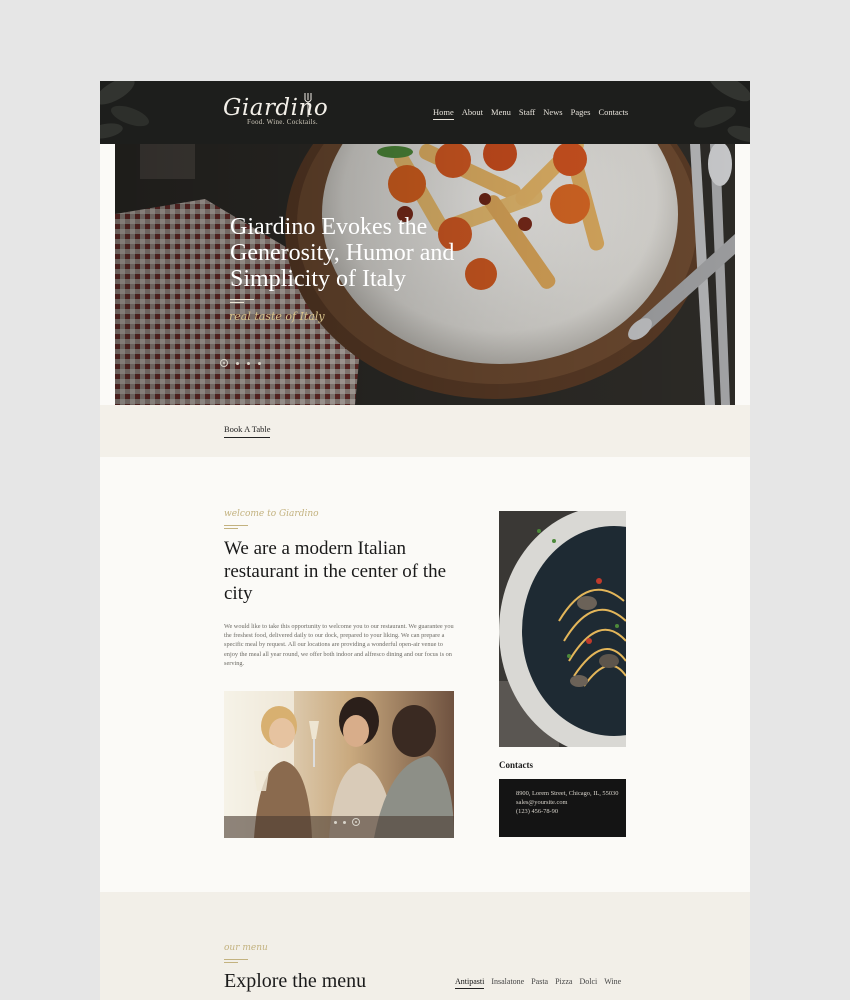 This screenshot has height=1000, width=850. Describe the element at coordinates (236, 959) in the screenshot. I see `menu-divider` at that location.